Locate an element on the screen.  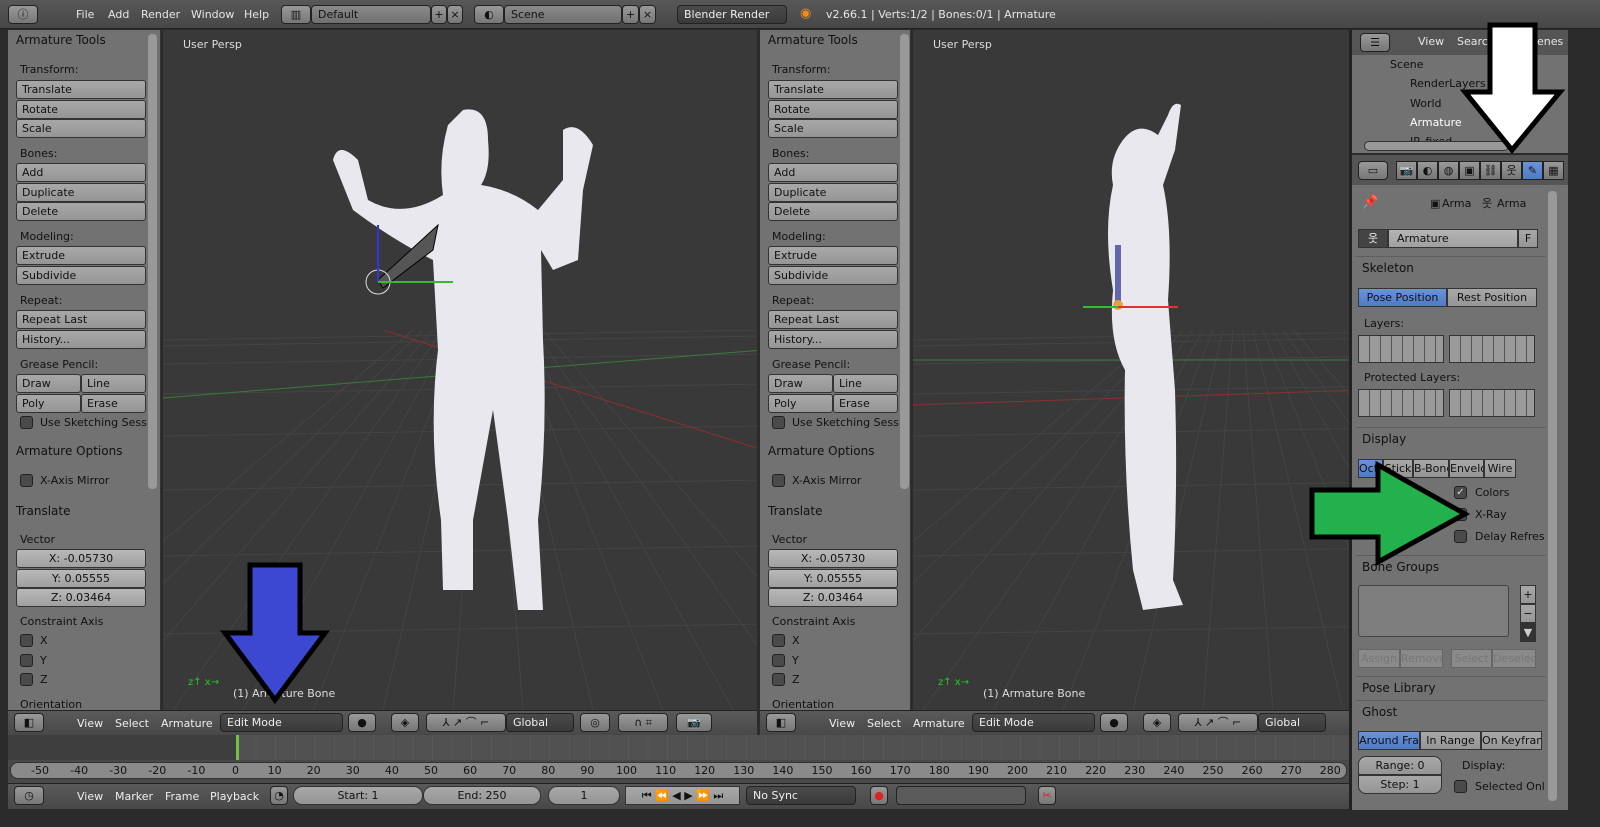
green-arrow-icon is located at coordinates (1390, 513).